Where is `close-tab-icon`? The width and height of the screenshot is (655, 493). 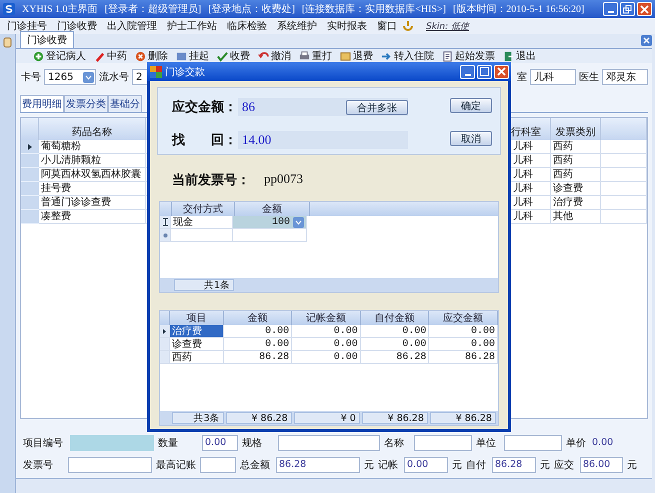
close-tab-icon is located at coordinates (646, 40).